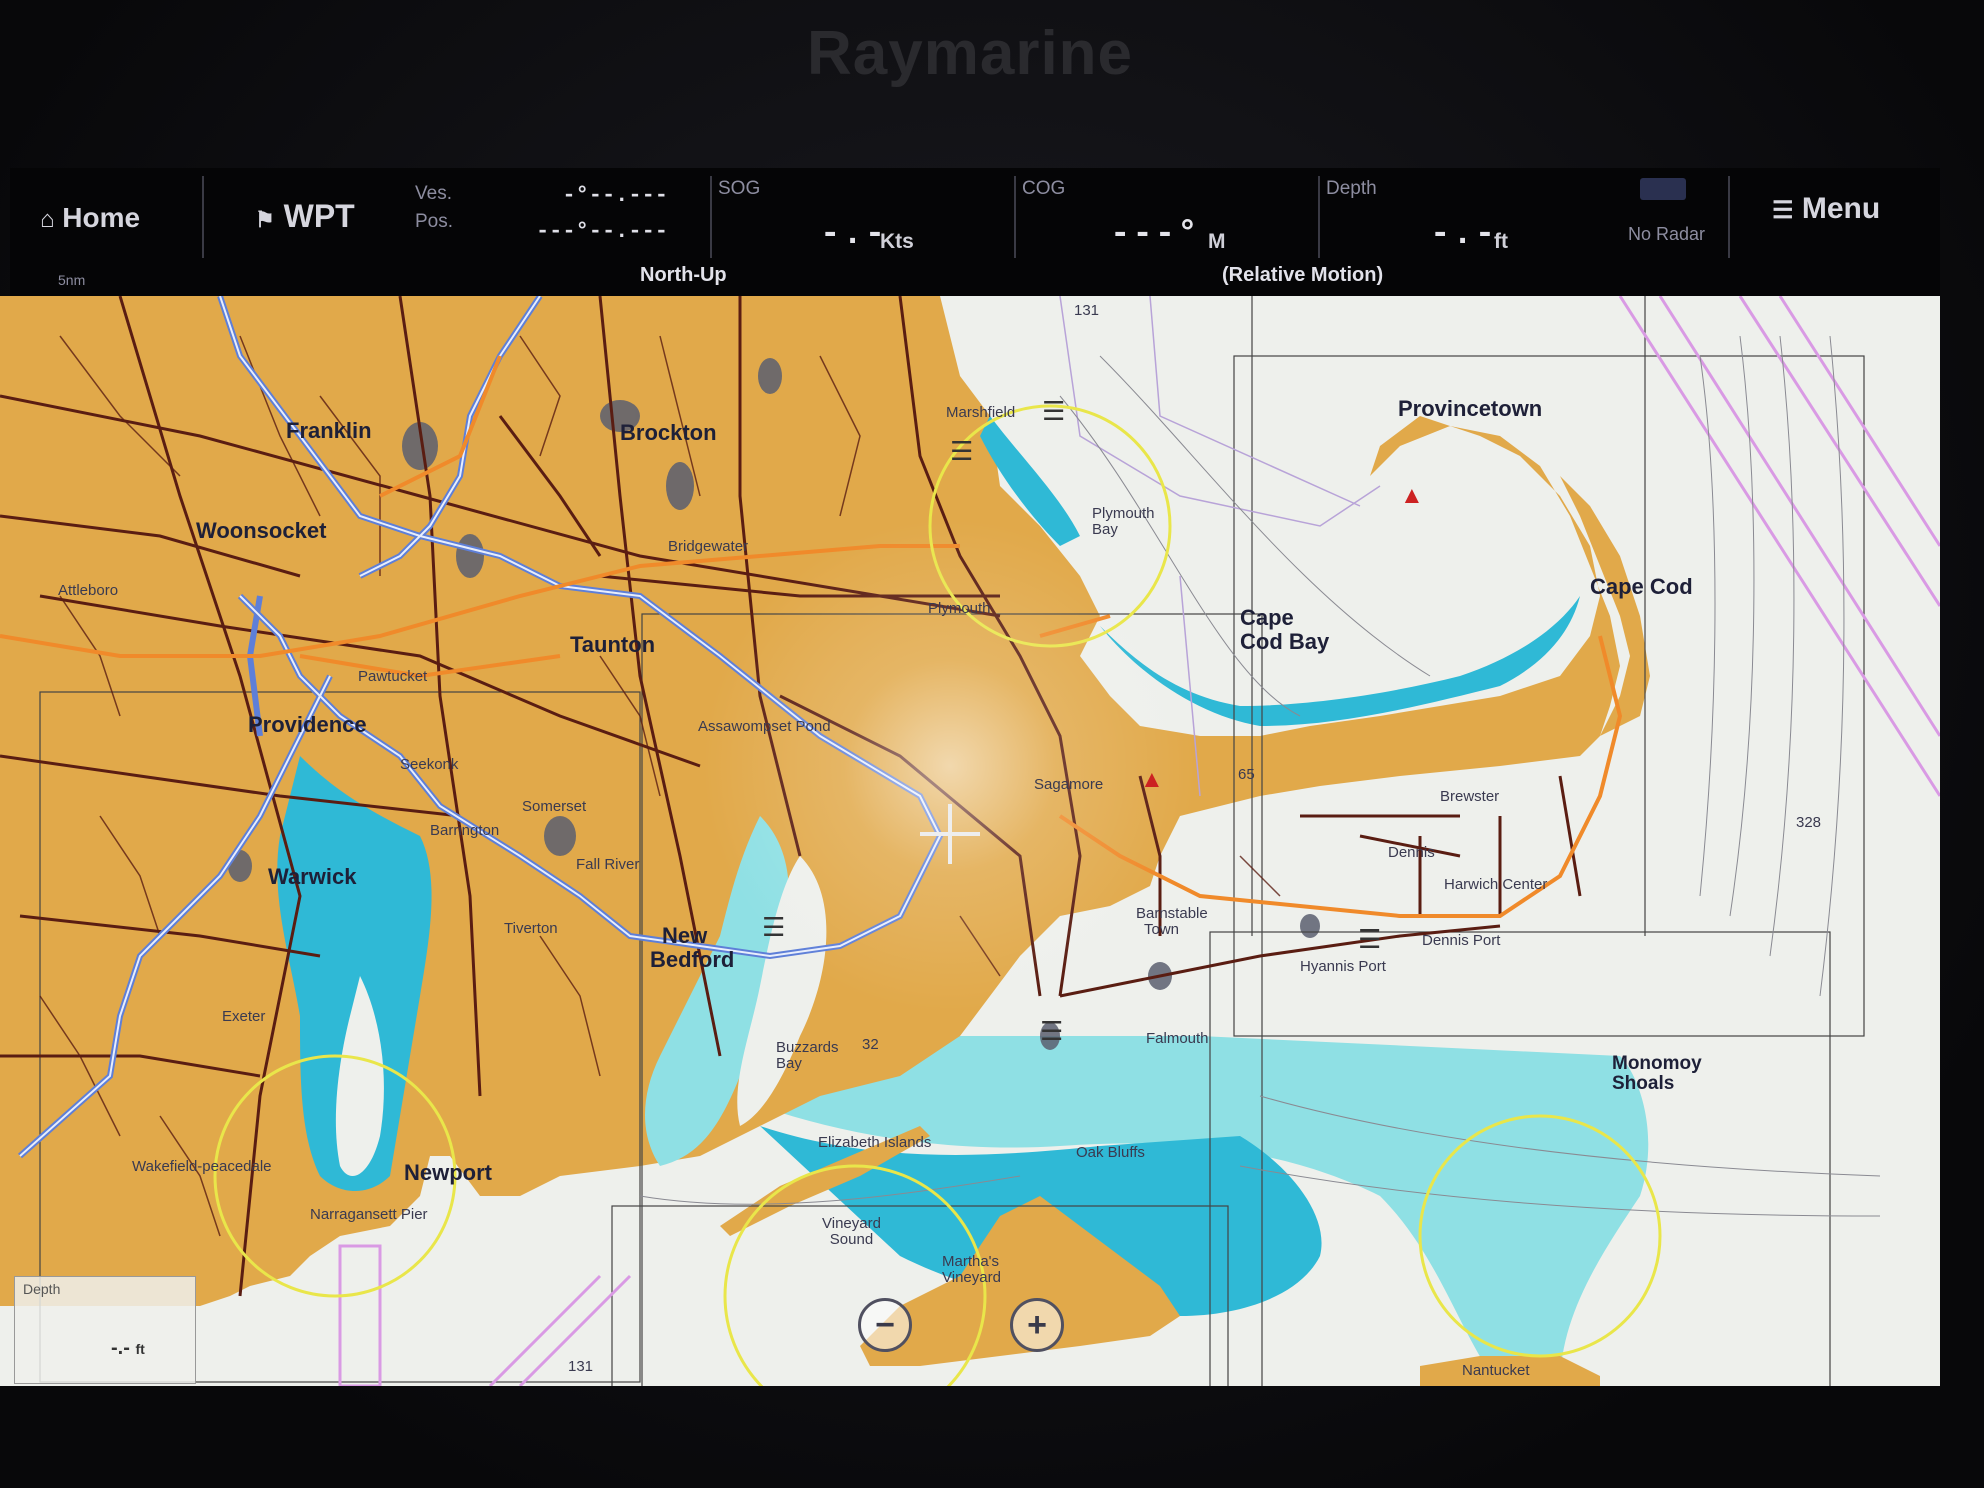  Describe the element at coordinates (1657, 1073) in the screenshot. I see `label-monomoy-shoals: Monomoy Shoals` at that location.